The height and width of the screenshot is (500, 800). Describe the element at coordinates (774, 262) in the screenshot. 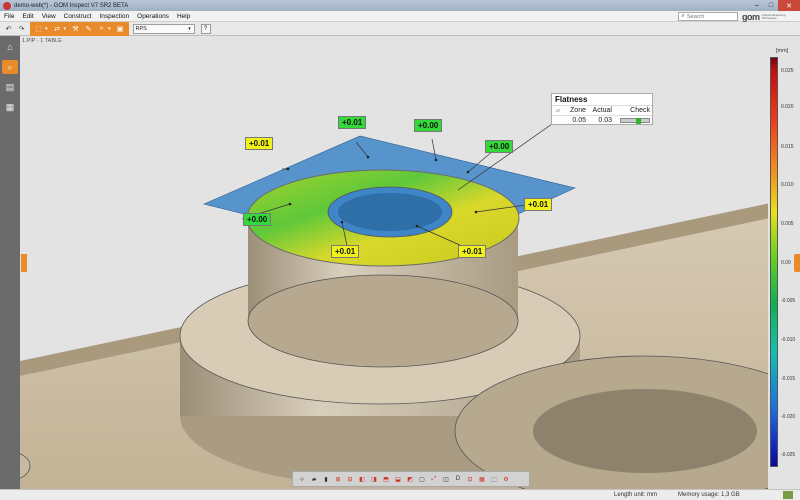

I see `colorbar-gradient` at that location.